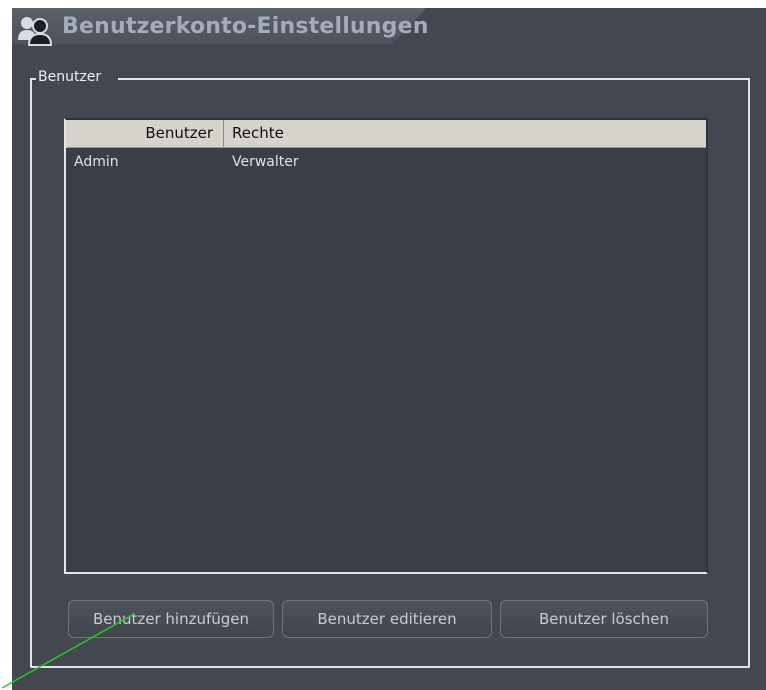  I want to click on cell-rights: Verwalter, so click(265, 162).